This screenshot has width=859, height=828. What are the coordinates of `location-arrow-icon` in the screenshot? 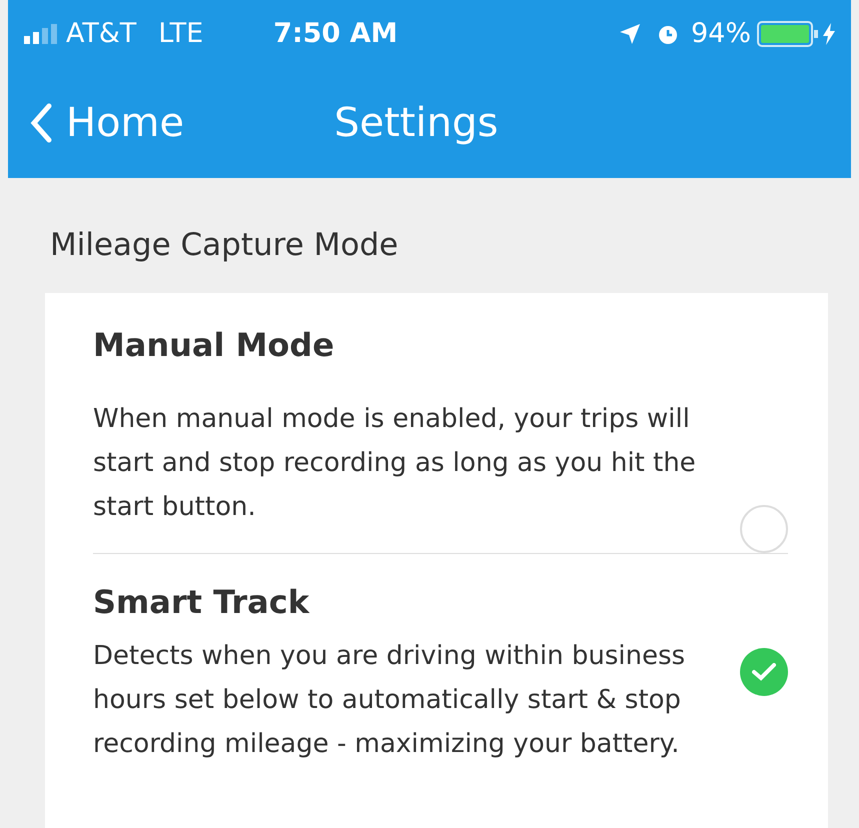 It's located at (629, 34).